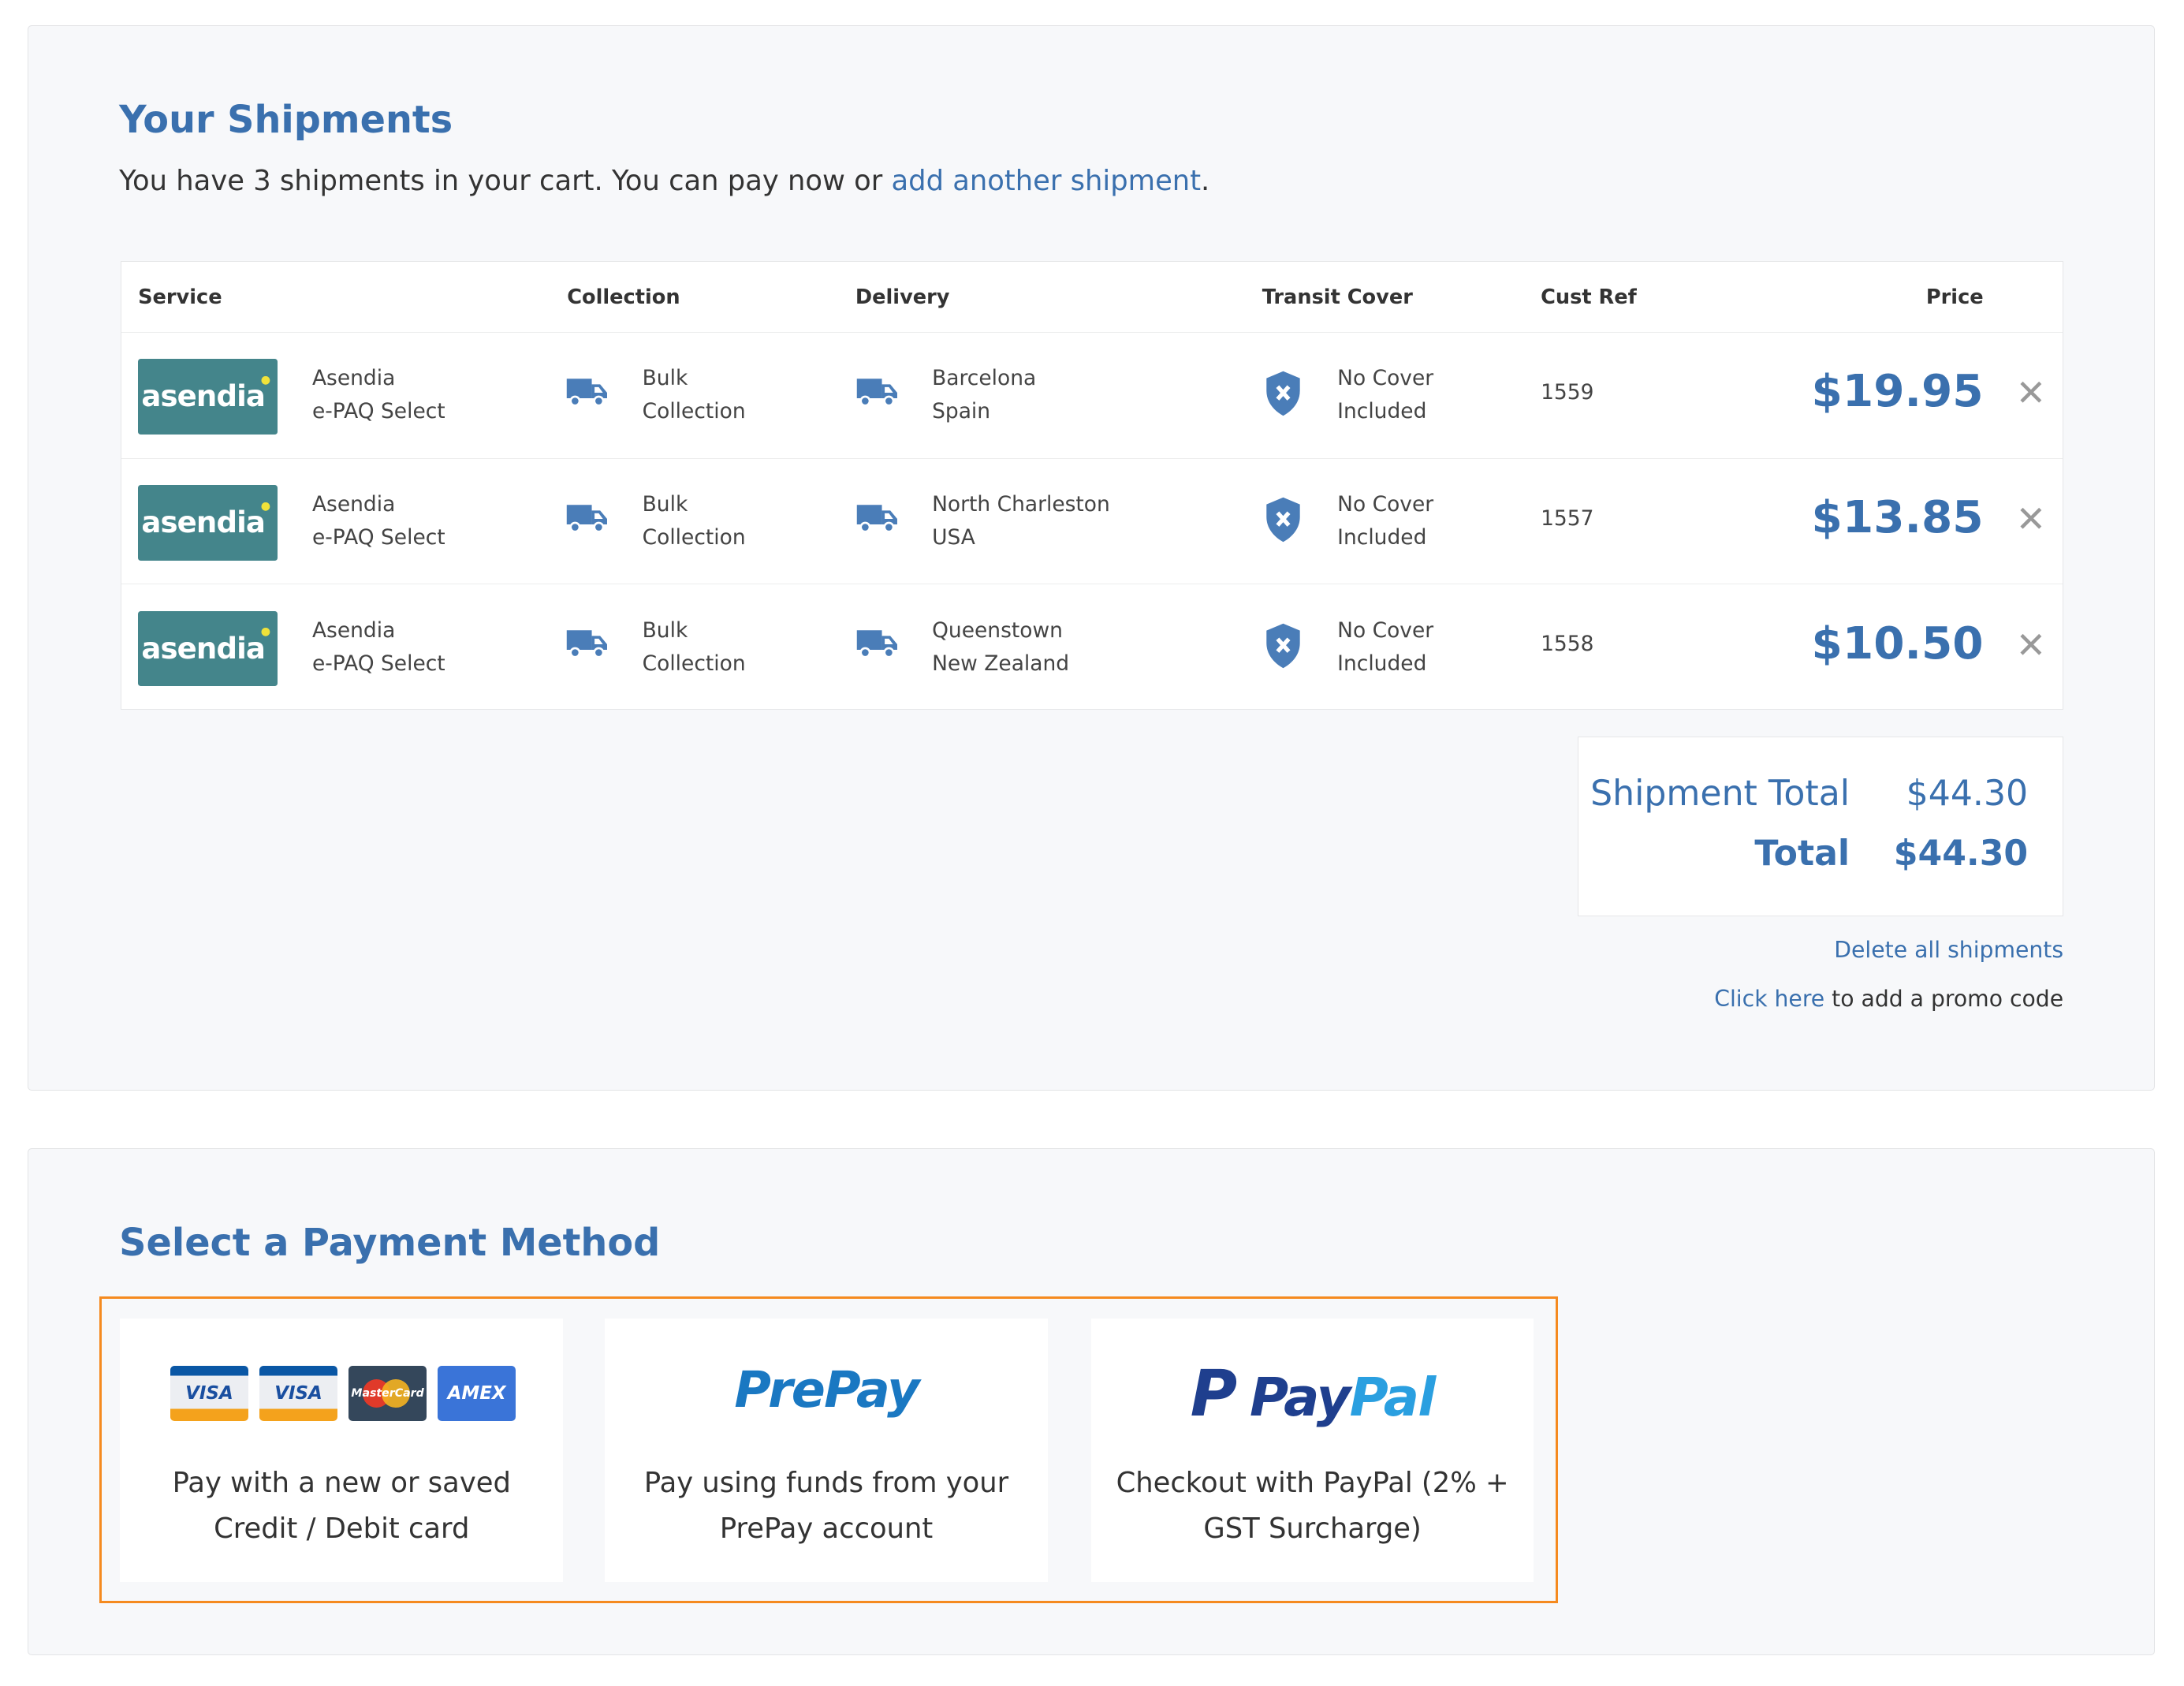 This screenshot has width=2184, height=1686. Describe the element at coordinates (1205, 181) in the screenshot. I see `summary-period: .` at that location.